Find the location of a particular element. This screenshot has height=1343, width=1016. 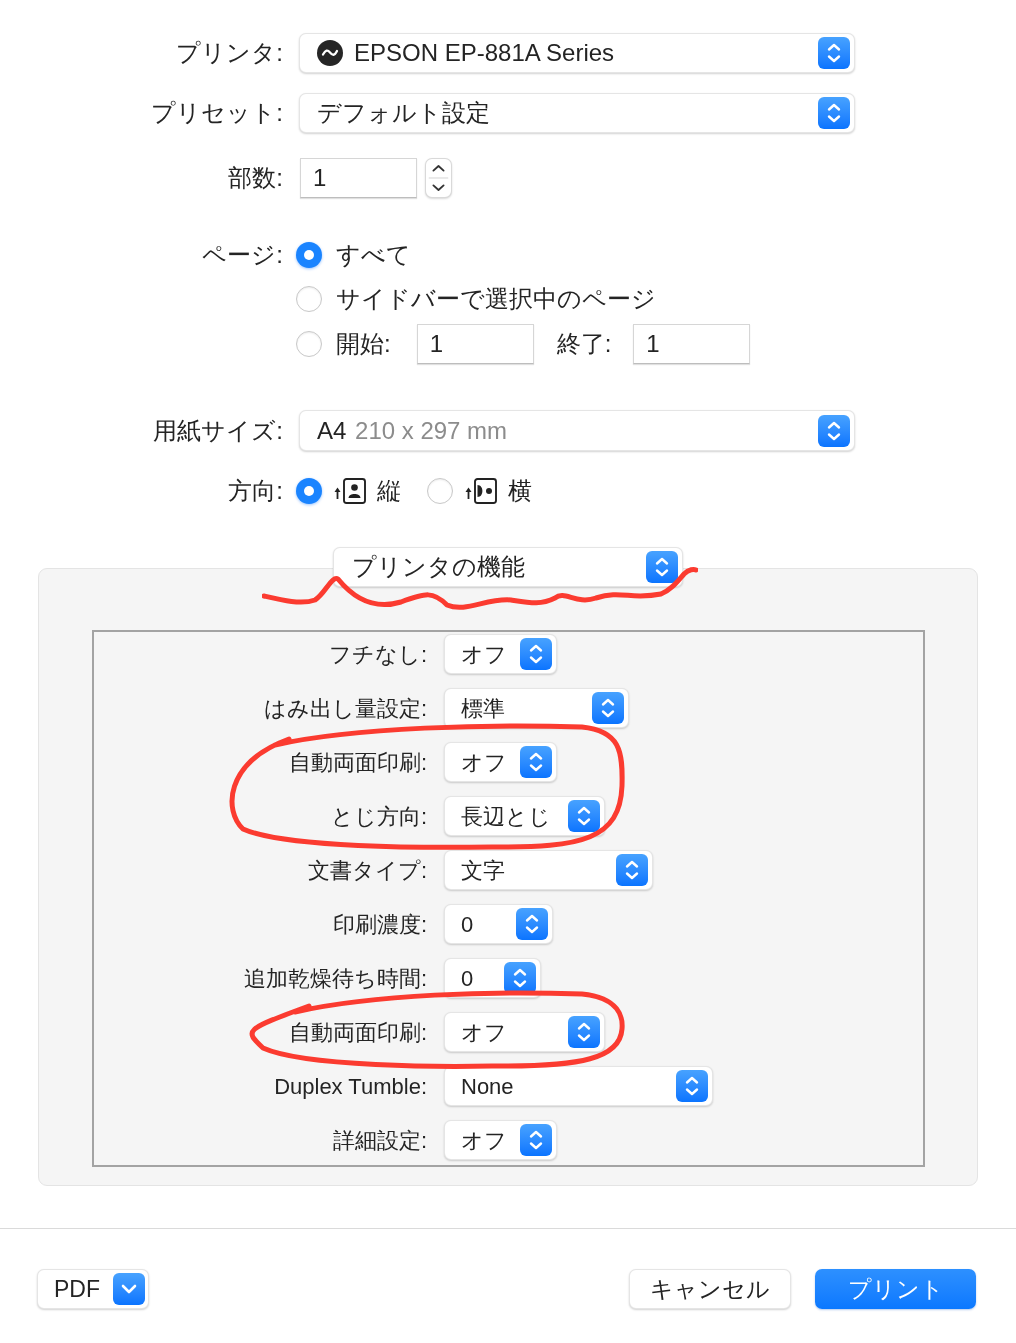

setting-label: 文書タイプ: is located at coordinates (367, 870).